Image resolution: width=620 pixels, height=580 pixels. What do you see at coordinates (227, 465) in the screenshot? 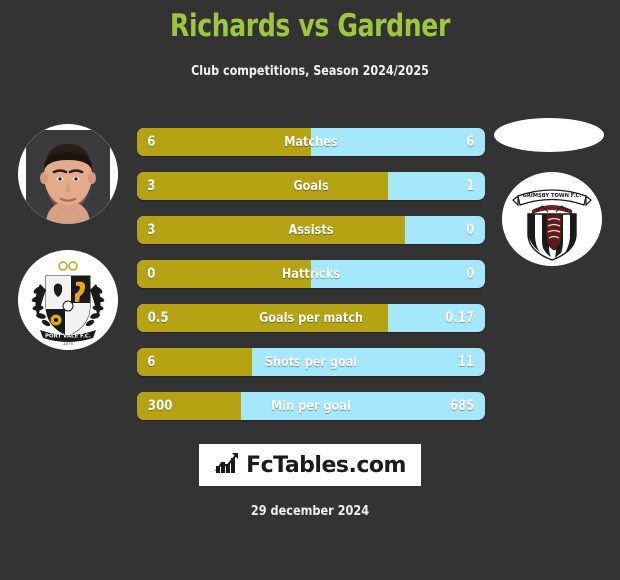
I see `bar-chart-growth-icon` at bounding box center [227, 465].